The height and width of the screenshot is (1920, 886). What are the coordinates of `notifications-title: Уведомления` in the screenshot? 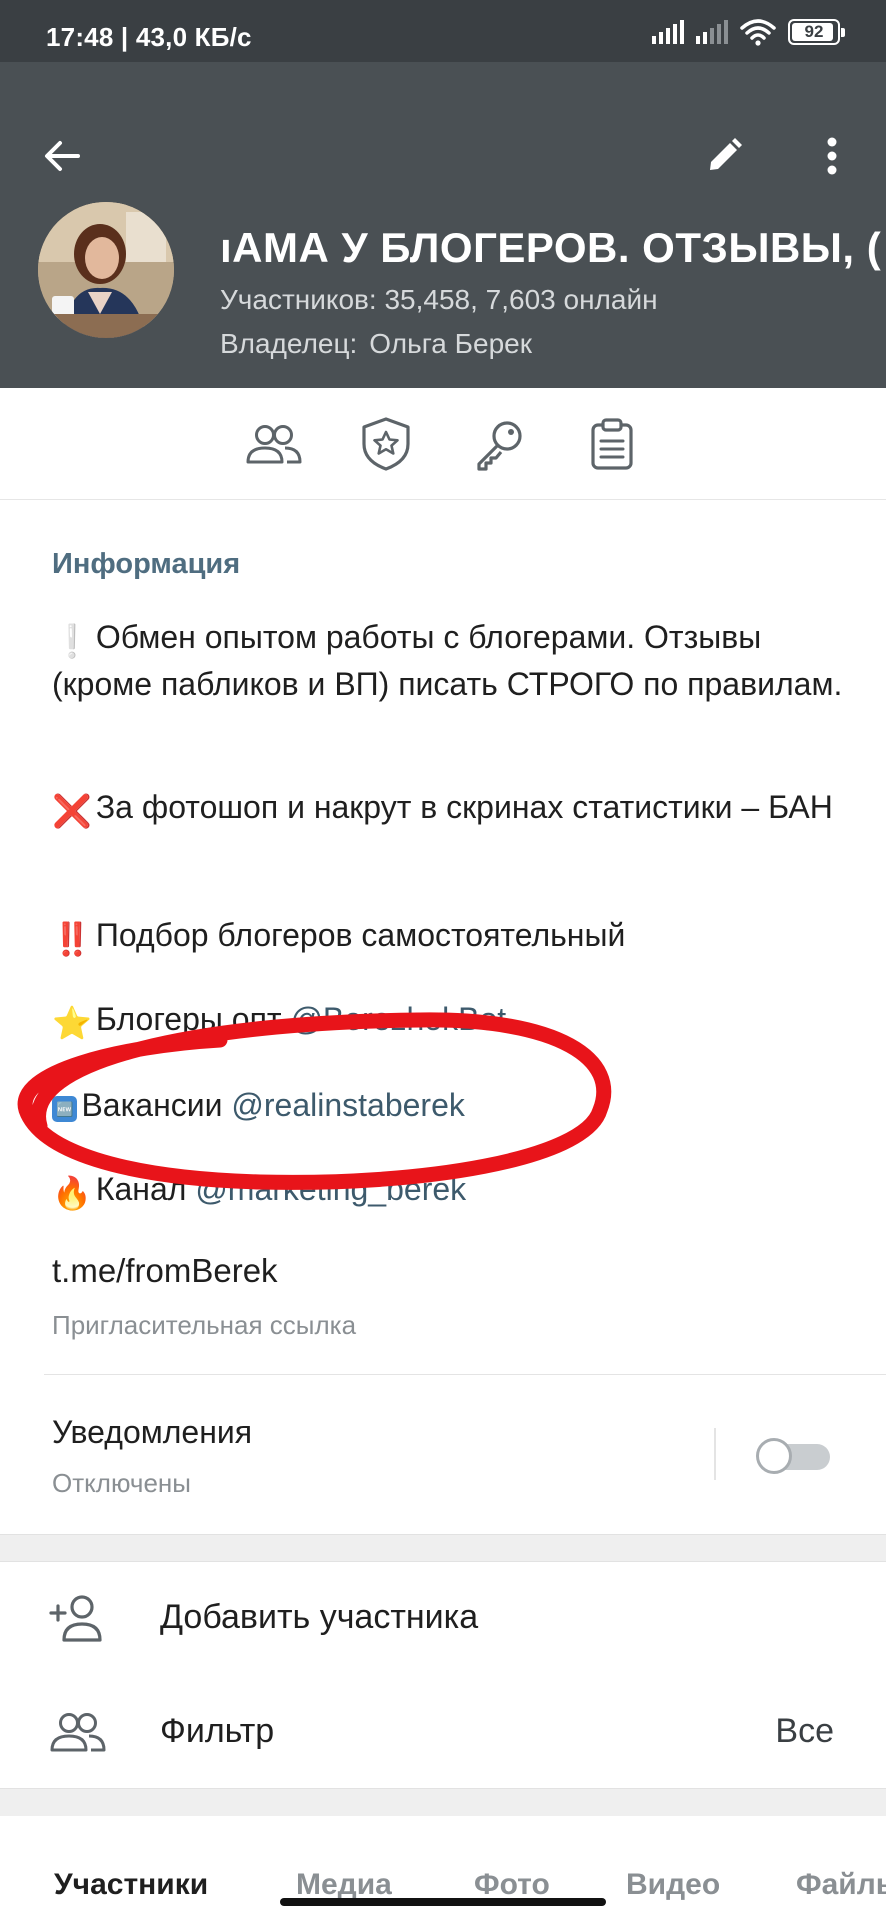 It's located at (152, 1432).